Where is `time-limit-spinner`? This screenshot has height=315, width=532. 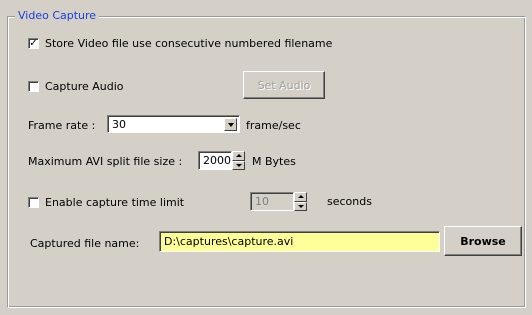 time-limit-spinner is located at coordinates (300, 201).